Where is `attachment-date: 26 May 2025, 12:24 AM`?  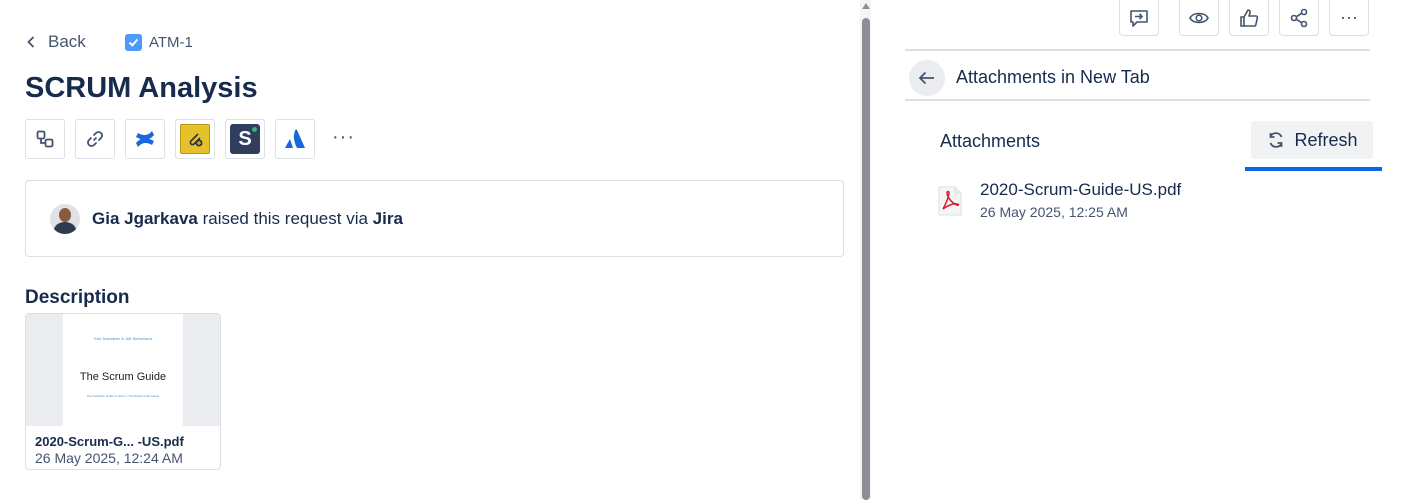 attachment-date: 26 May 2025, 12:24 AM is located at coordinates (109, 458).